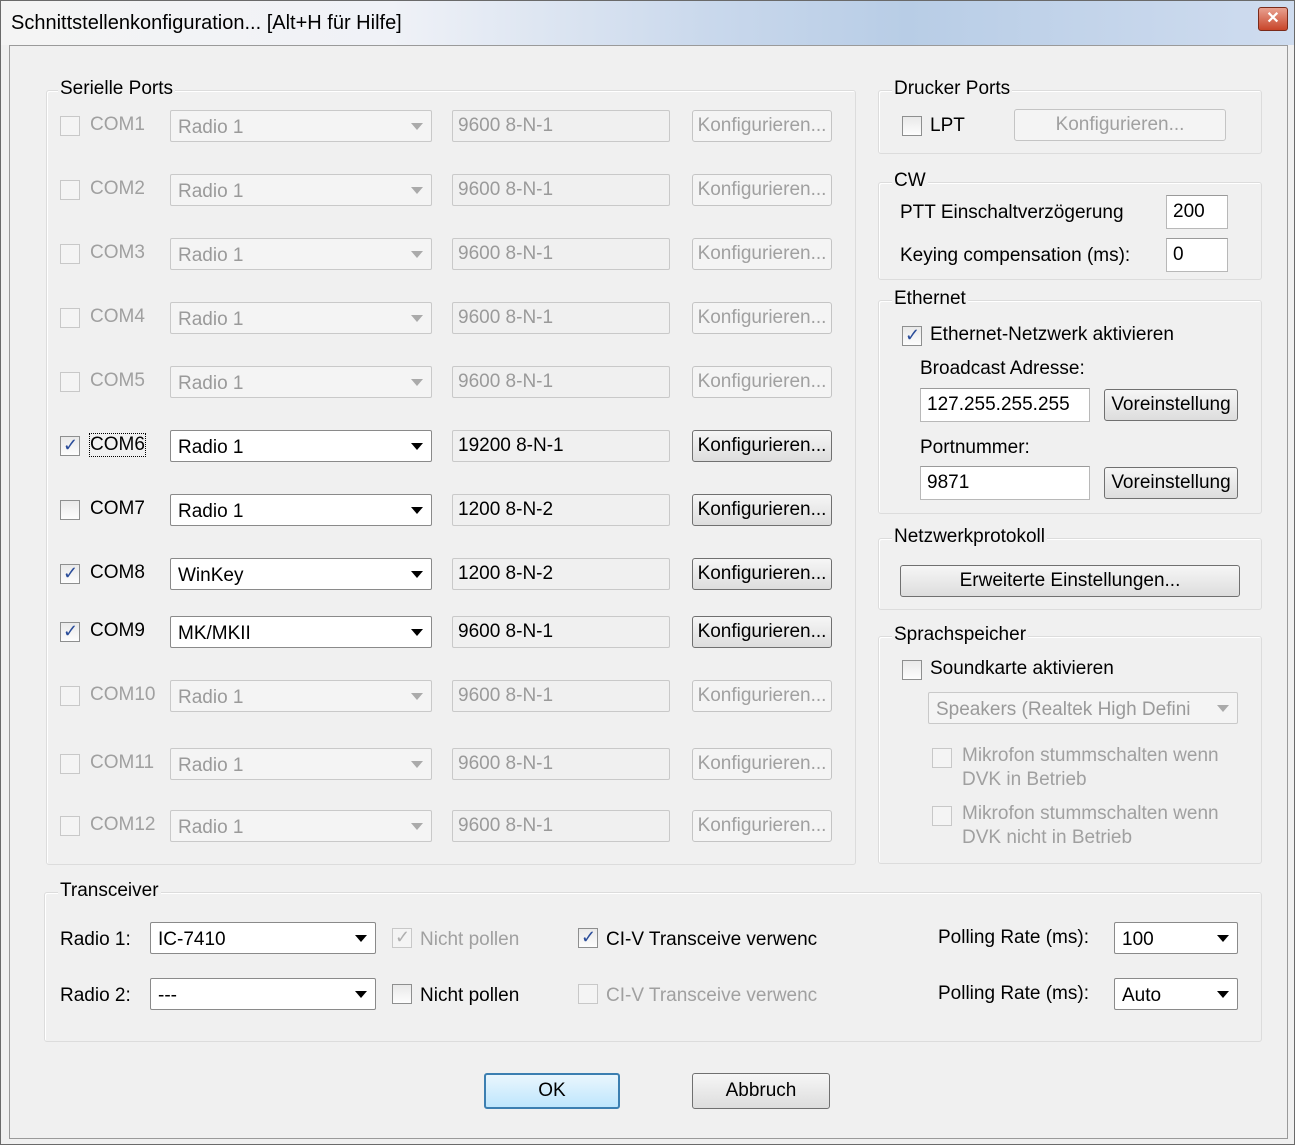  What do you see at coordinates (1005, 483) in the screenshot?
I see `port-number-input: 9871` at bounding box center [1005, 483].